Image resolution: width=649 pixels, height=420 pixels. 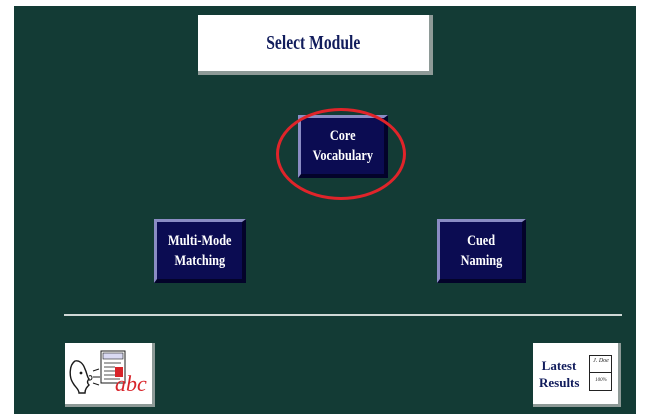 I want to click on section-divider, so click(x=343, y=315).